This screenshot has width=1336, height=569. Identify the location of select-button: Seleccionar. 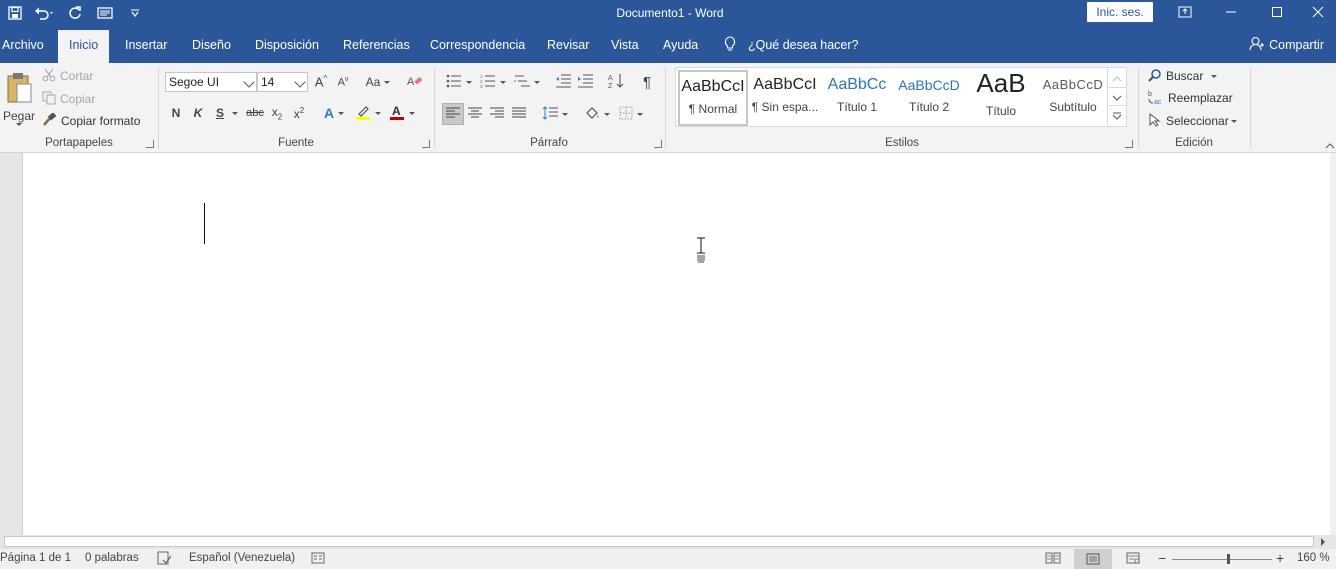
(1192, 121).